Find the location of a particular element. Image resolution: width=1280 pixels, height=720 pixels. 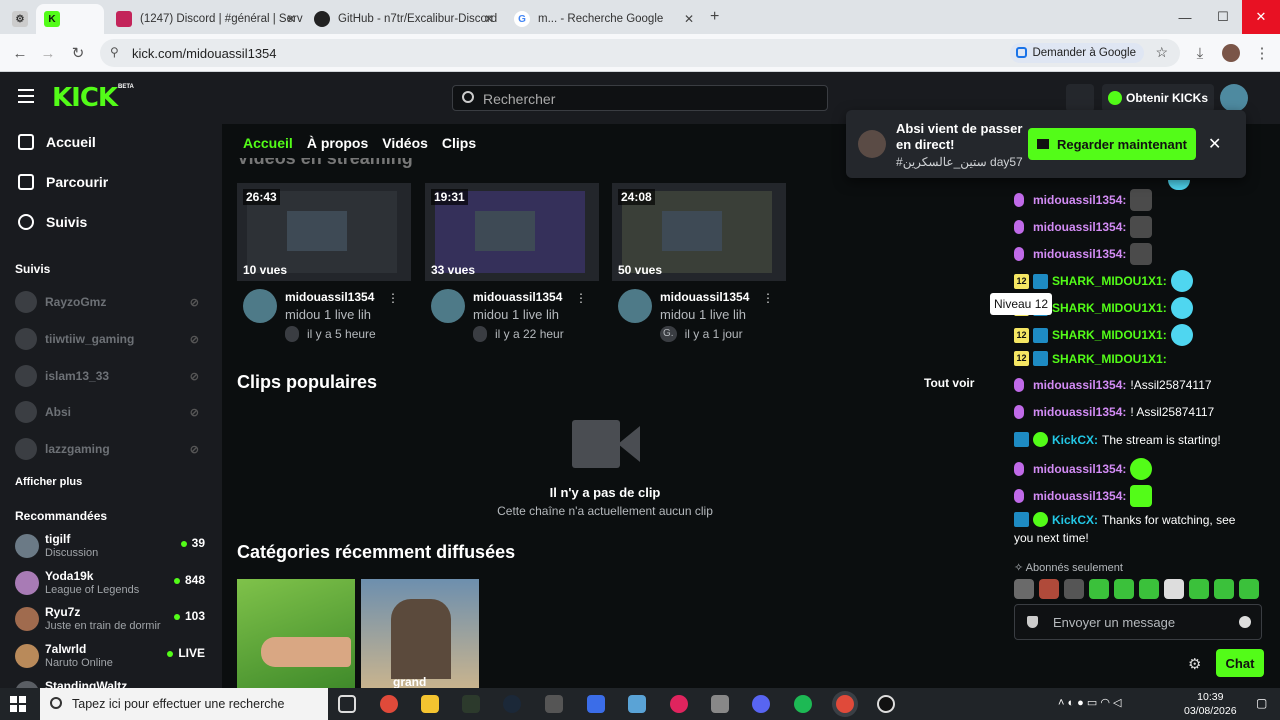

chat-send-button: Chat is located at coordinates (1240, 663).